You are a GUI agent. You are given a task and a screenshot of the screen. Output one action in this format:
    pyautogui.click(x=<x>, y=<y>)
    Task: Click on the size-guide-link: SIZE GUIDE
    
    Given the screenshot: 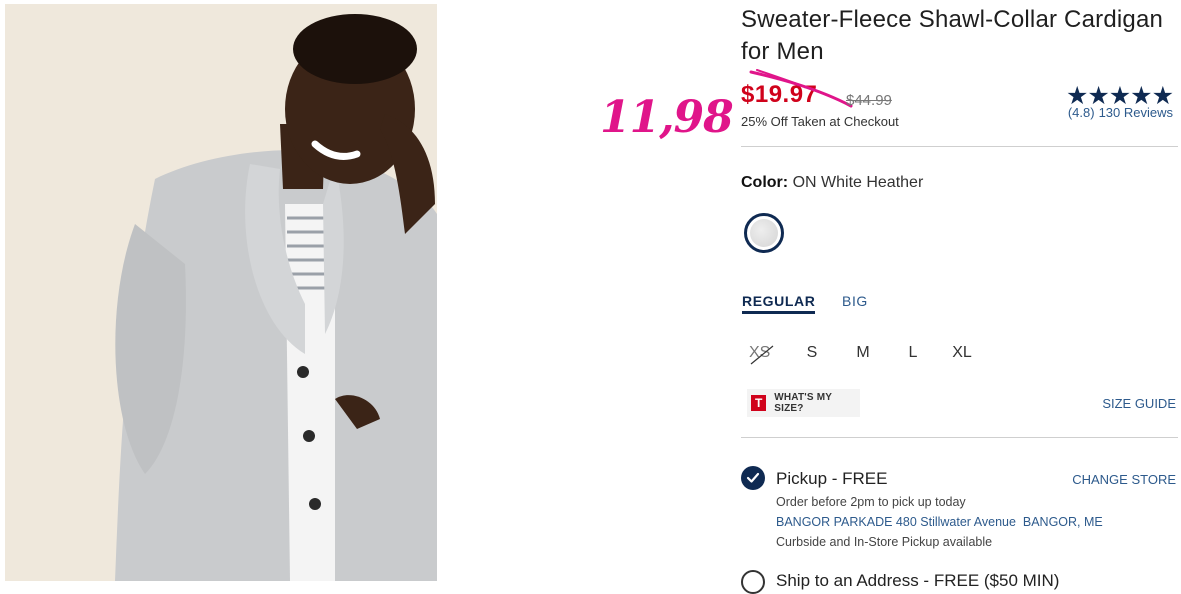 What is the action you would take?
    pyautogui.click(x=1139, y=403)
    